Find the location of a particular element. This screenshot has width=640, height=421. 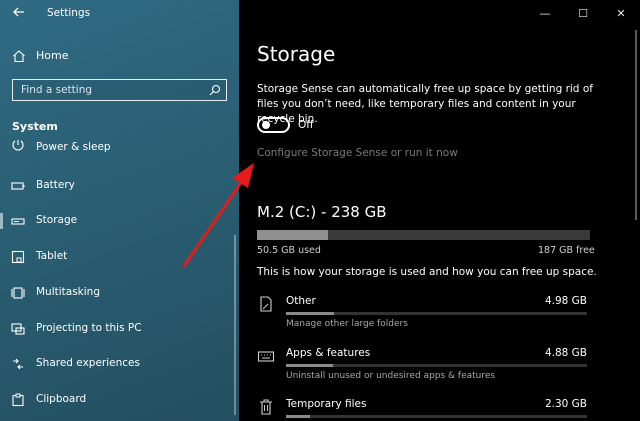

drive-free-label: 187 GB free is located at coordinates (566, 250).